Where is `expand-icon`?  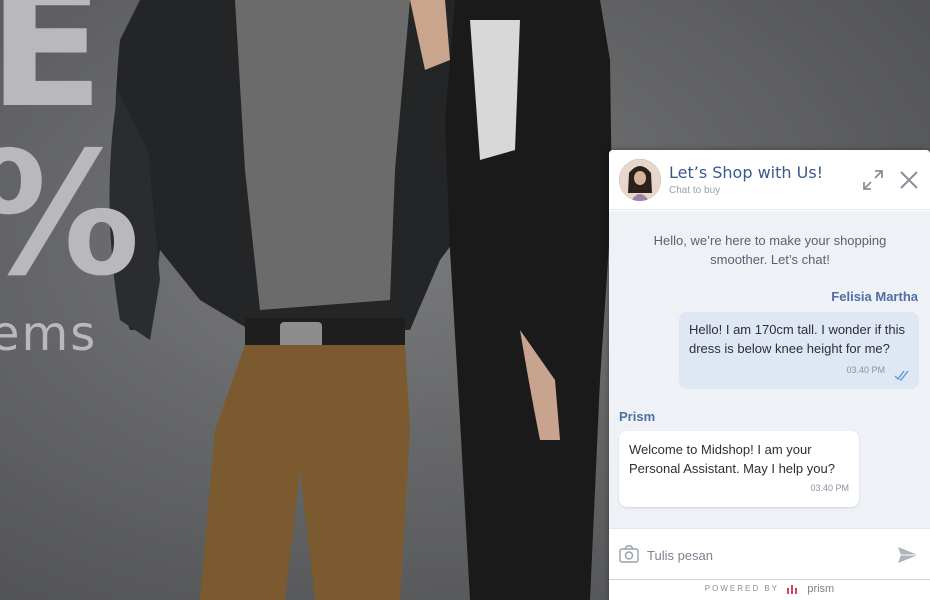 expand-icon is located at coordinates (873, 180).